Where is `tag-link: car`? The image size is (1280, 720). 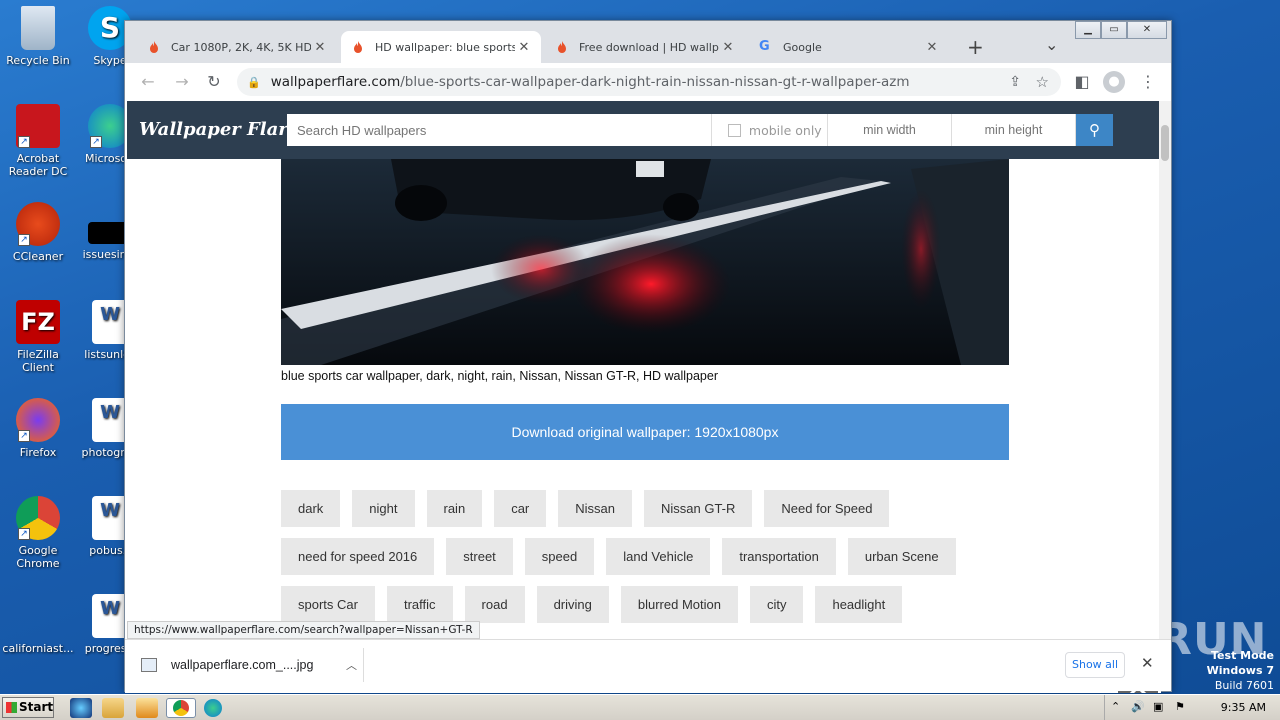
tag-link: car is located at coordinates (520, 508).